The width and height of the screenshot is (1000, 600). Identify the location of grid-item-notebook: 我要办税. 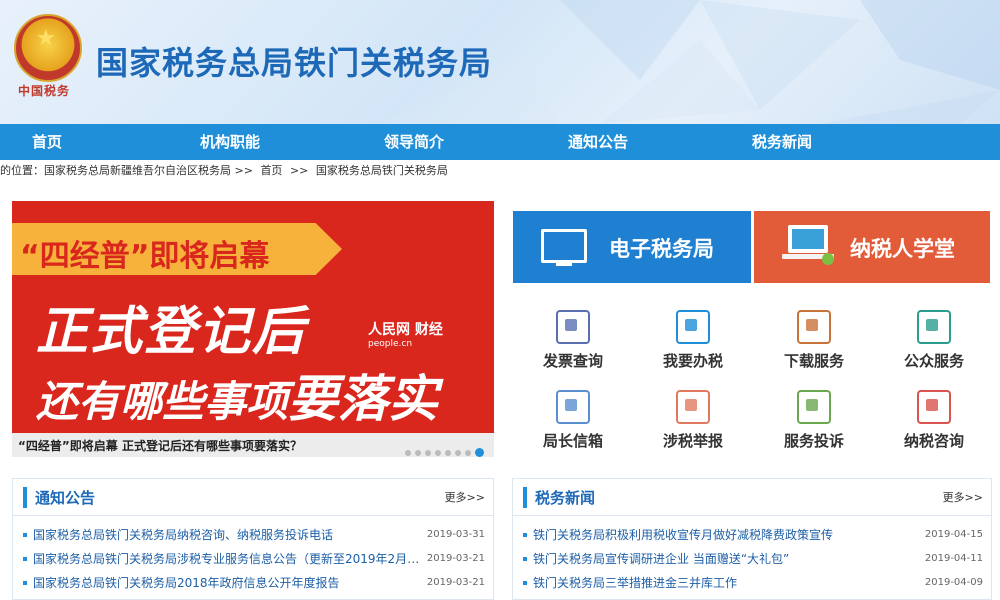
(693, 340).